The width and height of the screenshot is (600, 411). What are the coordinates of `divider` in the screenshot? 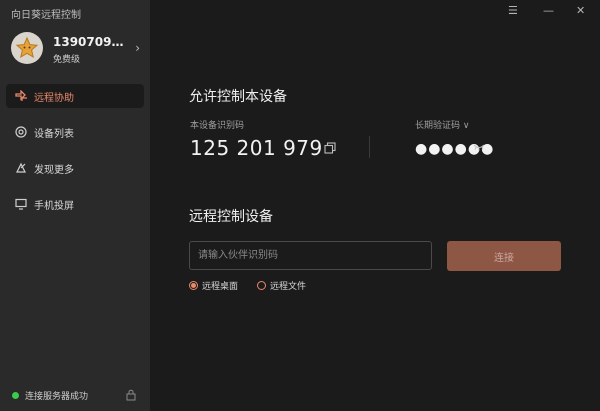 It's located at (369, 147).